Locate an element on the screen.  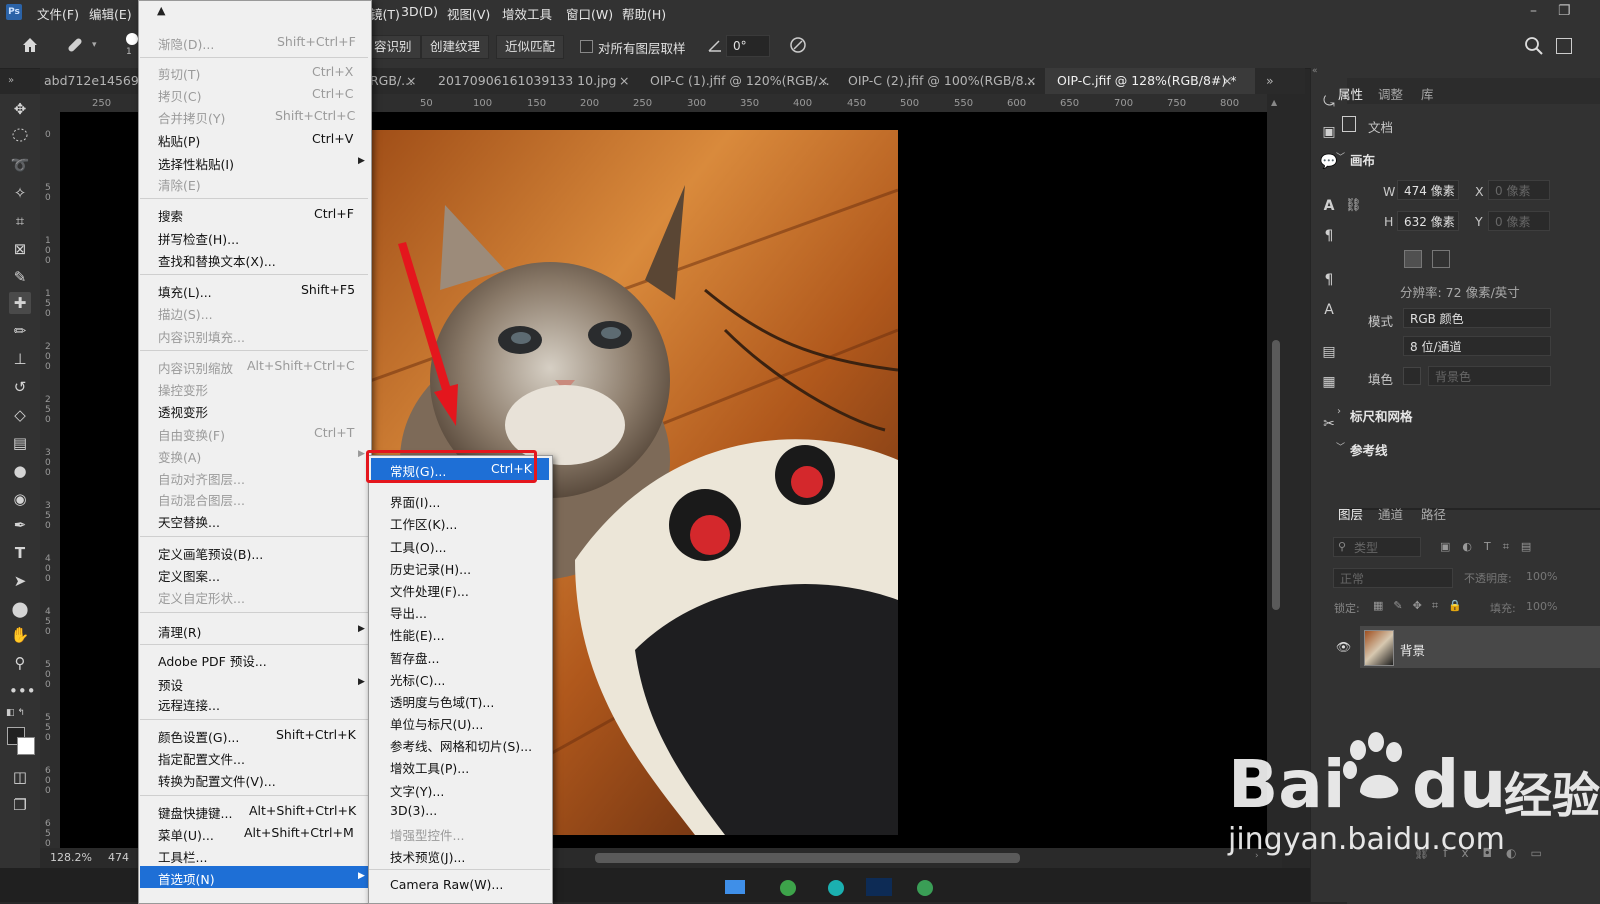
zoom-tool-icon: ⚲ is located at coordinates (20, 663).